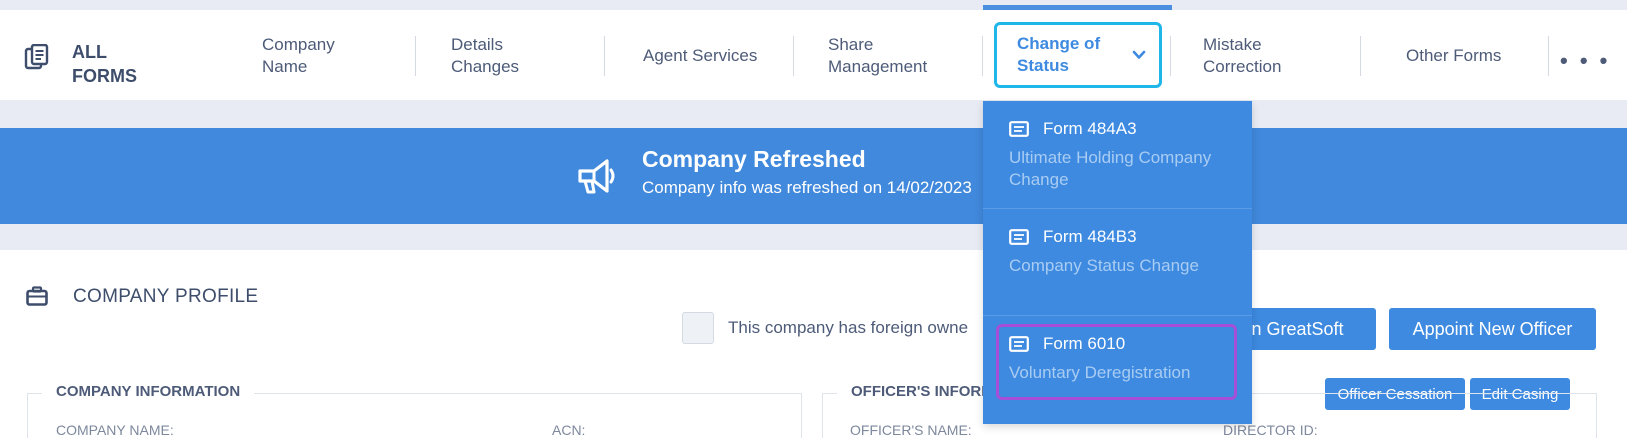  Describe the element at coordinates (36, 57) in the screenshot. I see `forms-stack-icon` at that location.